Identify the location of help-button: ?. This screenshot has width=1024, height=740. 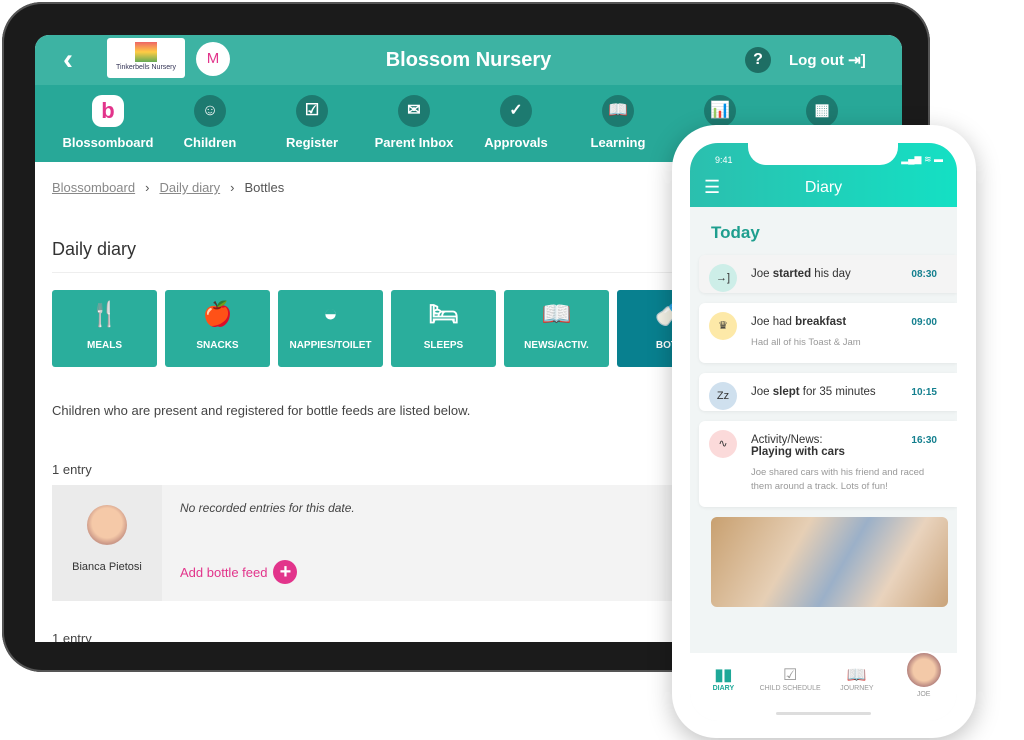
(758, 60).